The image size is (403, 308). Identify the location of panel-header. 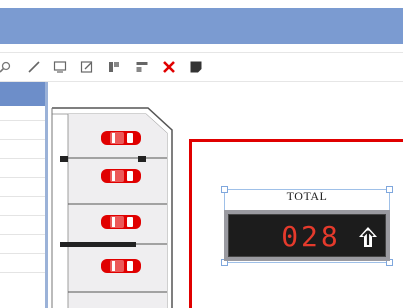
(22, 94).